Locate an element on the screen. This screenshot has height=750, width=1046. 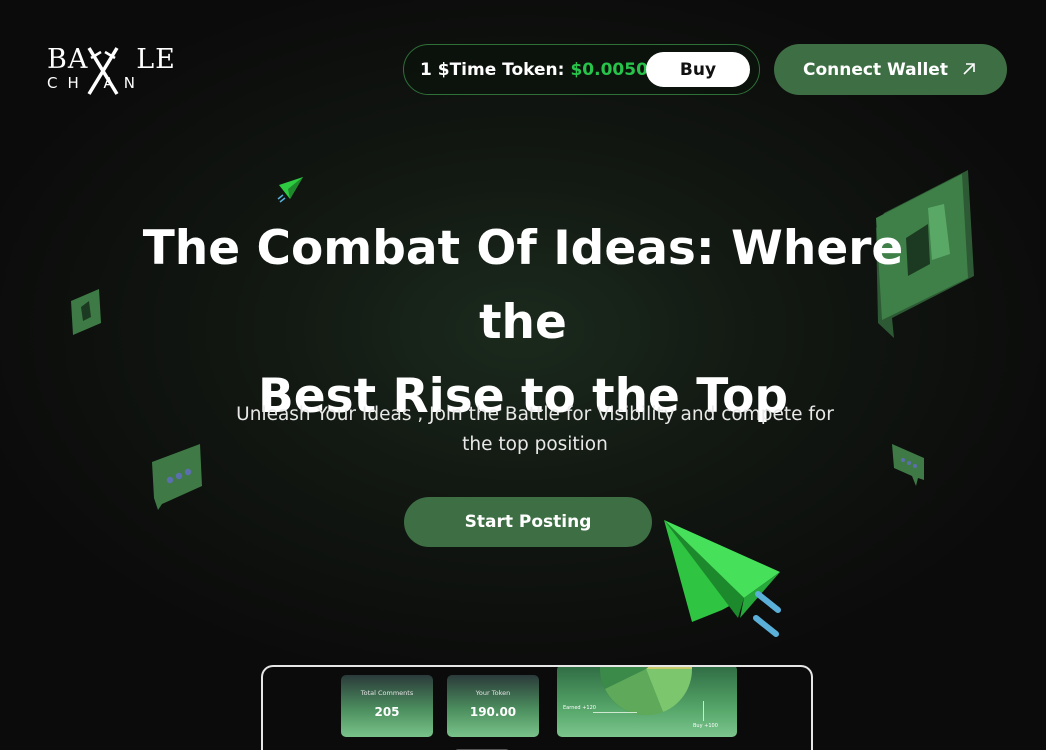
chart-label-buy: Buy +100 is located at coordinates (705, 726).